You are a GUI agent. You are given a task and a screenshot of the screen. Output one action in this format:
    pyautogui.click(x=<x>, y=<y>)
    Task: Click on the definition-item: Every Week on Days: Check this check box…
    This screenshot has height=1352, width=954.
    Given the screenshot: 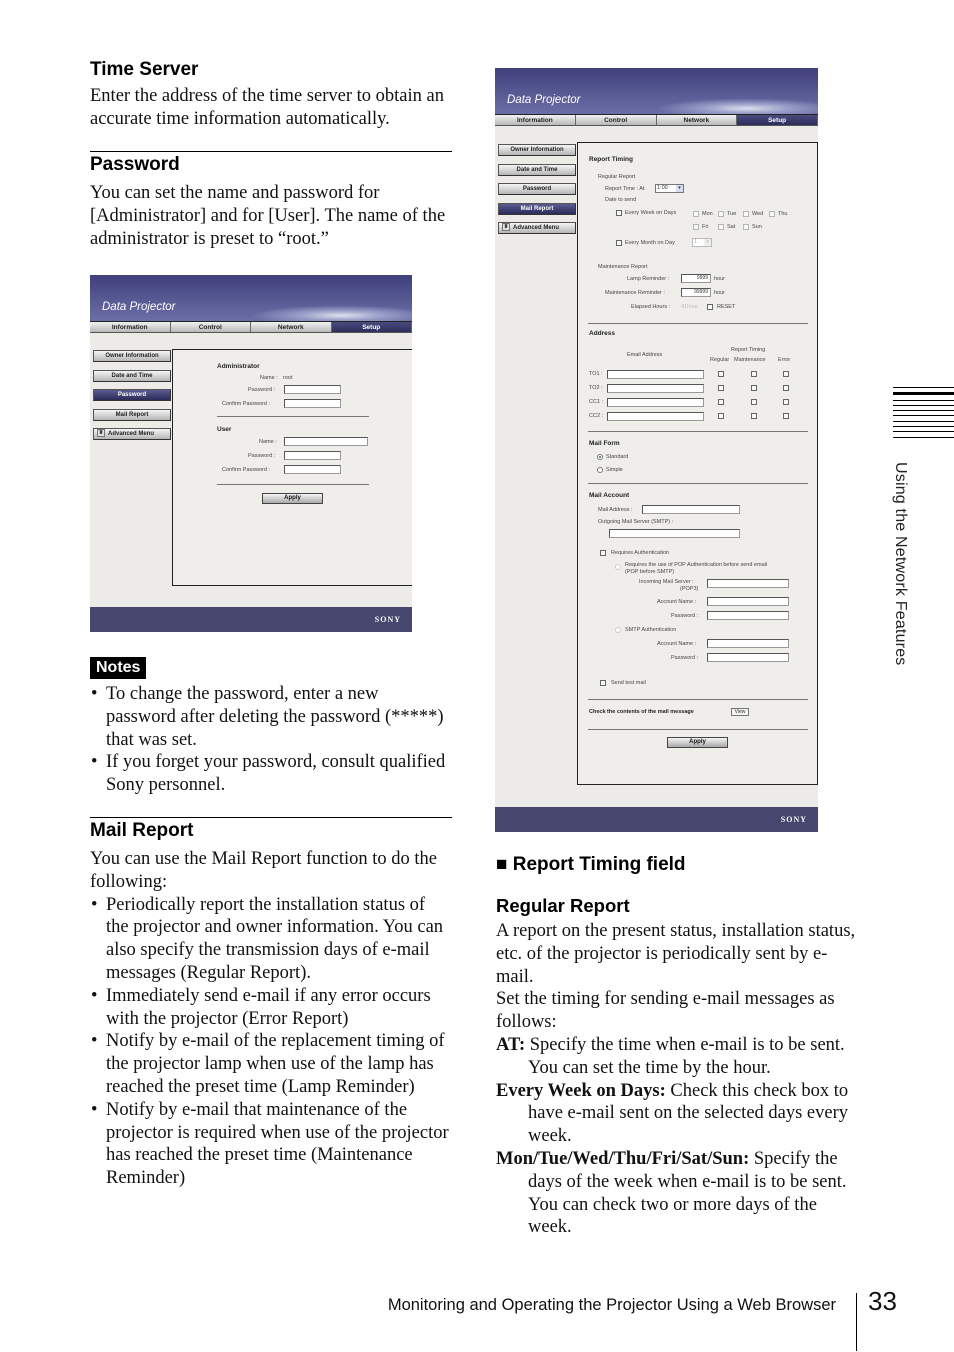 What is the action you would take?
    pyautogui.click(x=677, y=1114)
    